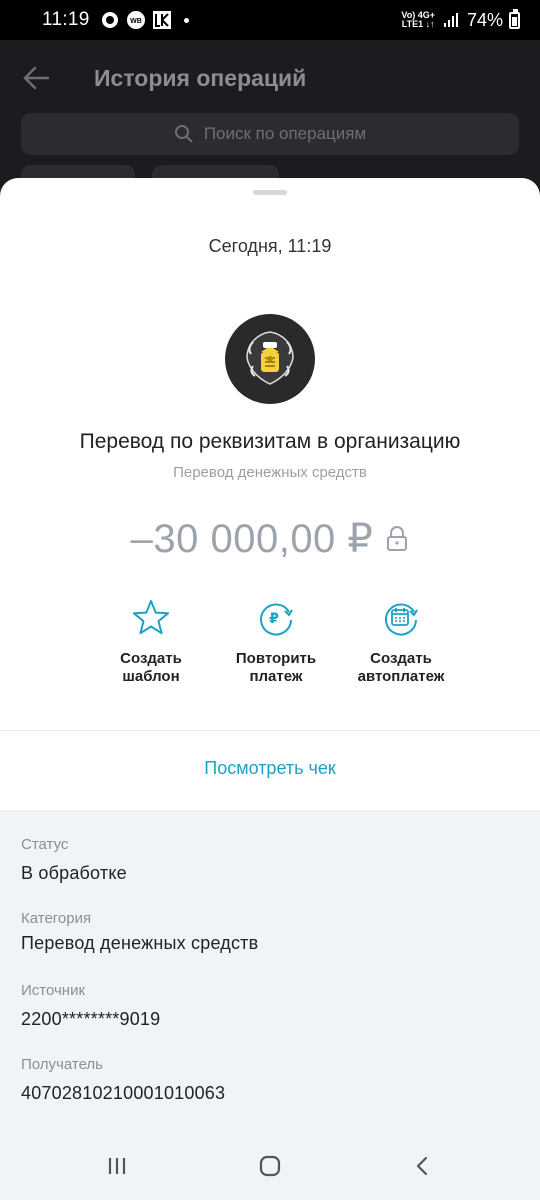 This screenshot has width=540, height=1200. What do you see at coordinates (285, 133) in the screenshot?
I see `search-placeholder: Поиск по операциям` at bounding box center [285, 133].